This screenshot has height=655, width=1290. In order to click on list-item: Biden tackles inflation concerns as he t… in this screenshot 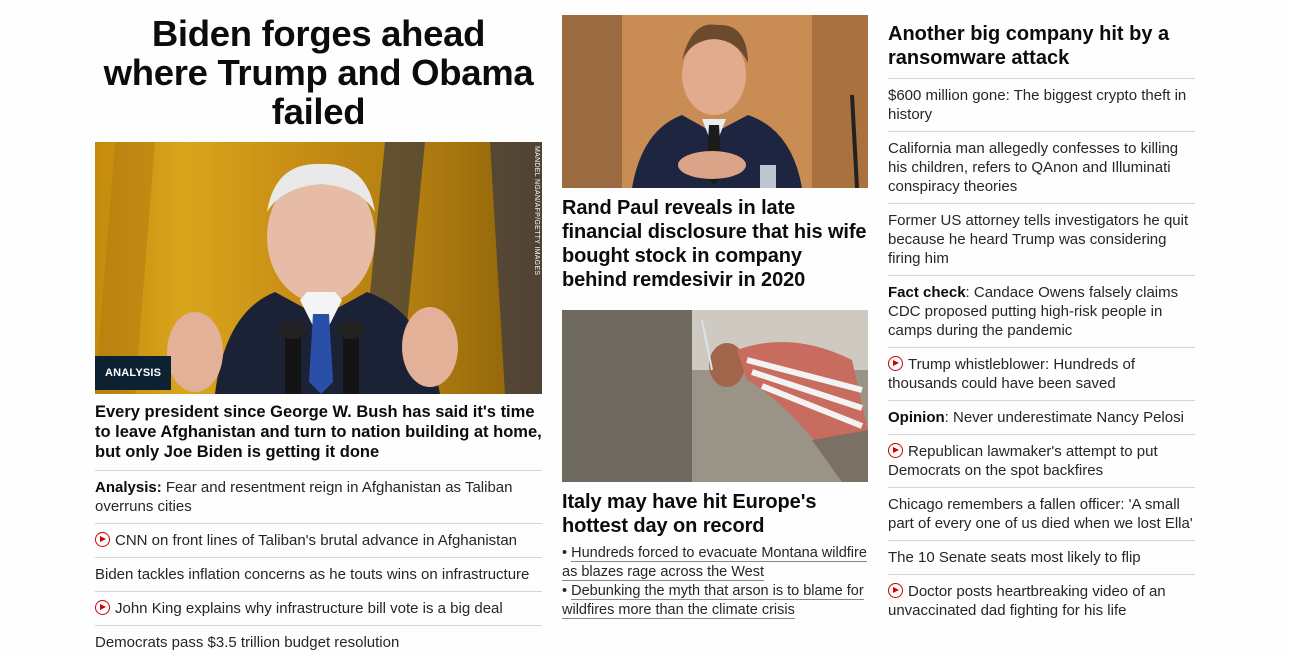, I will do `click(318, 574)`.